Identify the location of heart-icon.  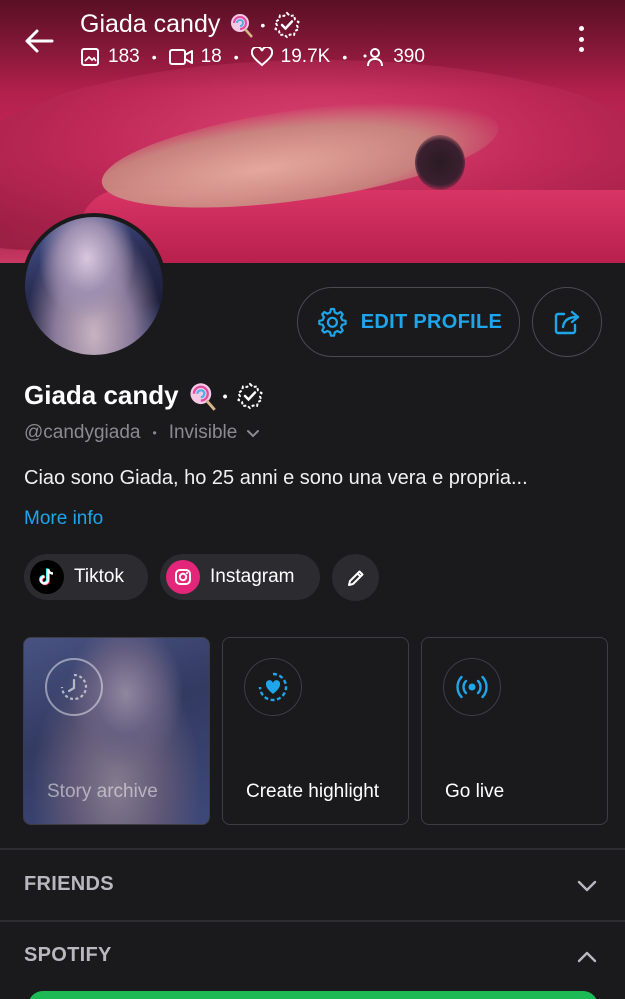
(261, 57).